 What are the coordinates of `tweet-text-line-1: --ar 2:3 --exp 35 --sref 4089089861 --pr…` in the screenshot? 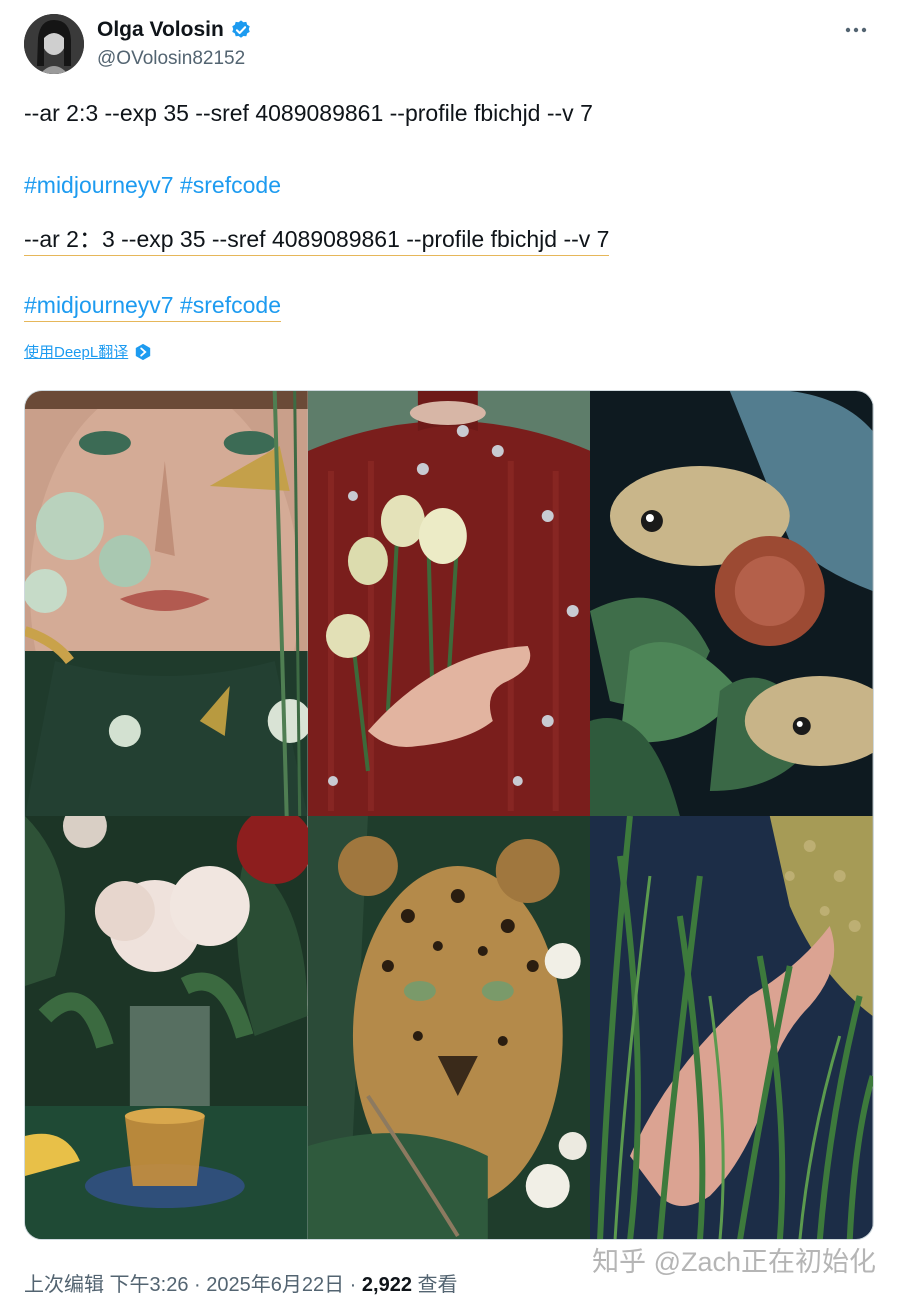 It's located at (308, 113).